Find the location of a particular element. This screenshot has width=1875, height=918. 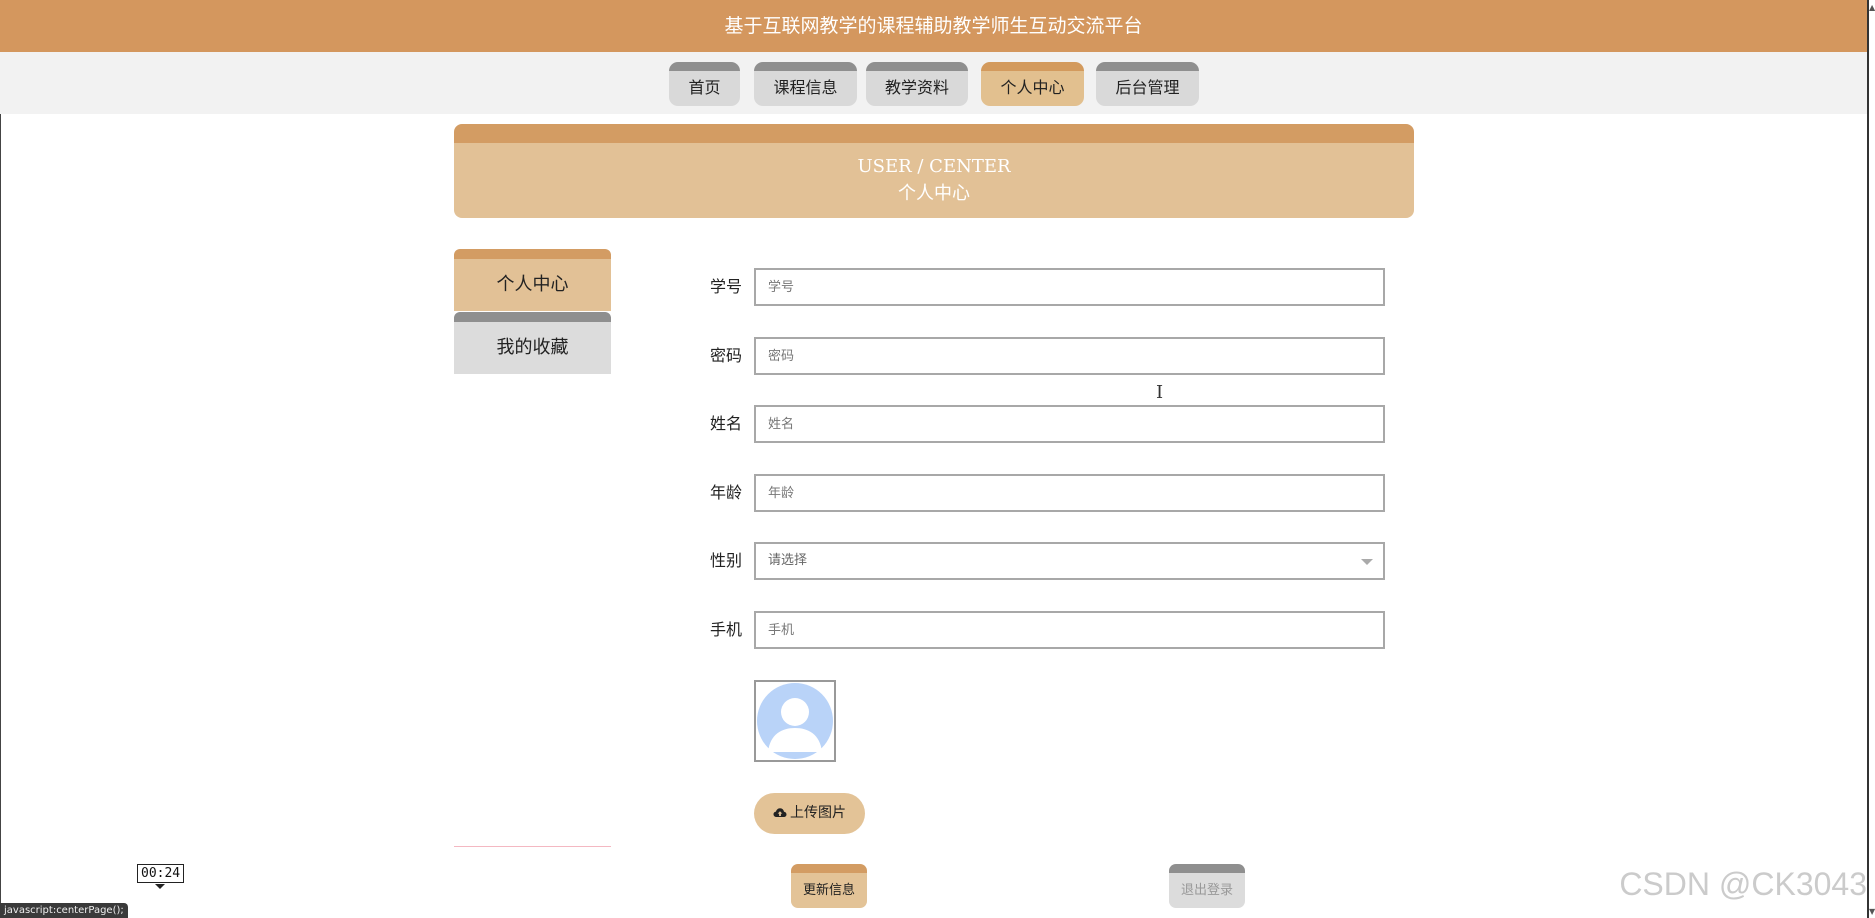

scrollbar is located at coordinates (1868, 459).